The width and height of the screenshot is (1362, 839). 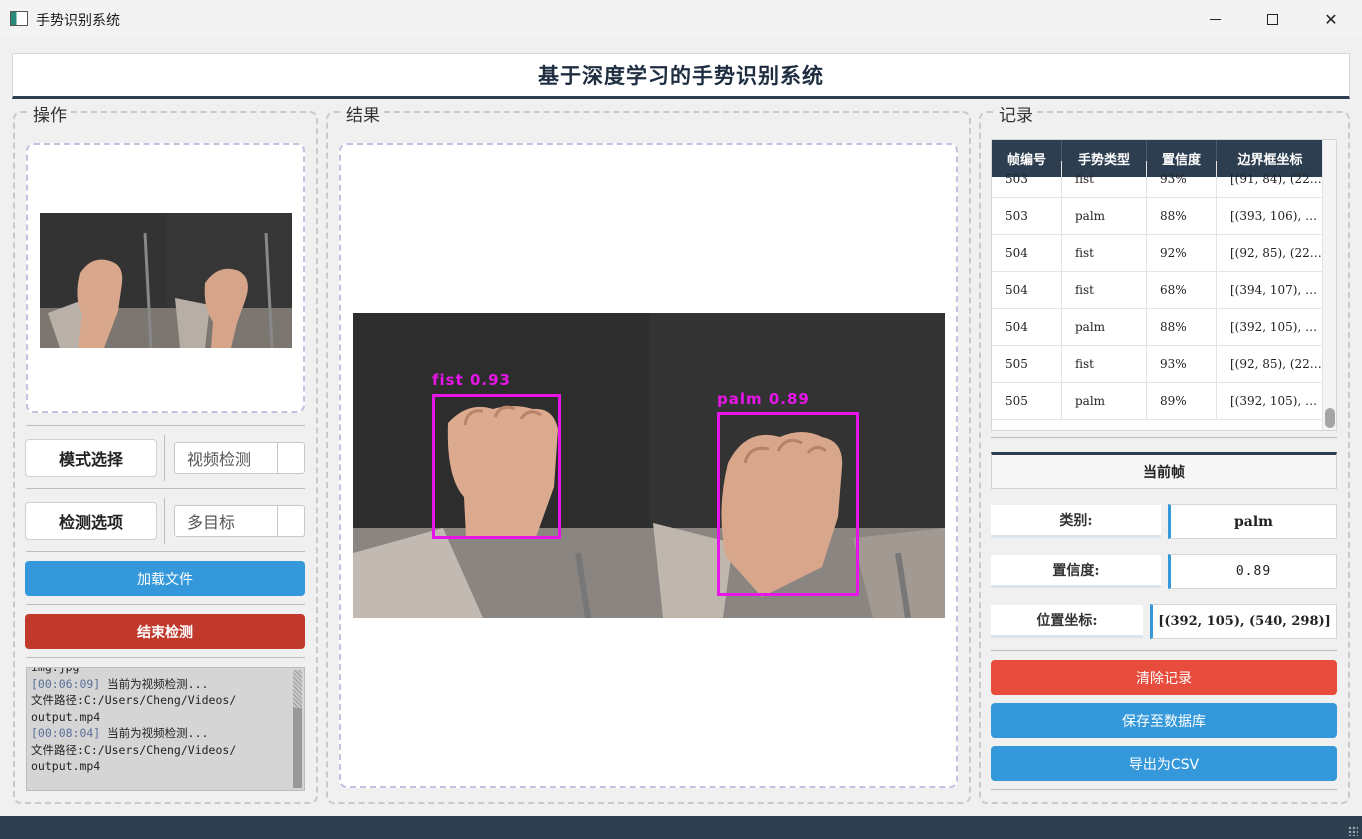 What do you see at coordinates (363, 113) in the screenshot?
I see `result-group-title: 结果` at bounding box center [363, 113].